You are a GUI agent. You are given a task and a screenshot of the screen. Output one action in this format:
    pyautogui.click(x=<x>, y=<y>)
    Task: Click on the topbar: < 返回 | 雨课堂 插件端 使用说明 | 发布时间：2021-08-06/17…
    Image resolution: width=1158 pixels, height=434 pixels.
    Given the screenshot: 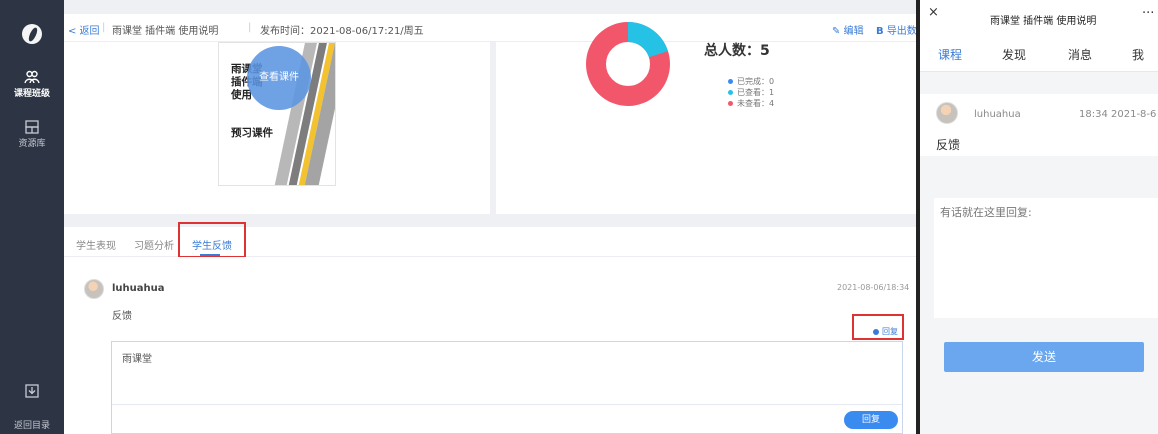 What is the action you would take?
    pyautogui.click(x=490, y=28)
    